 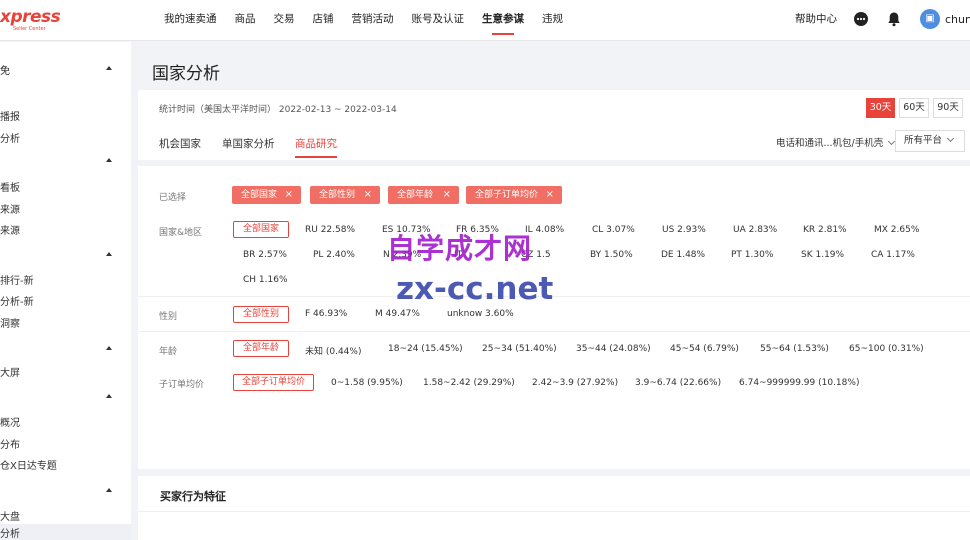 What do you see at coordinates (323, 20) in the screenshot?
I see `nav-store: 店铺` at bounding box center [323, 20].